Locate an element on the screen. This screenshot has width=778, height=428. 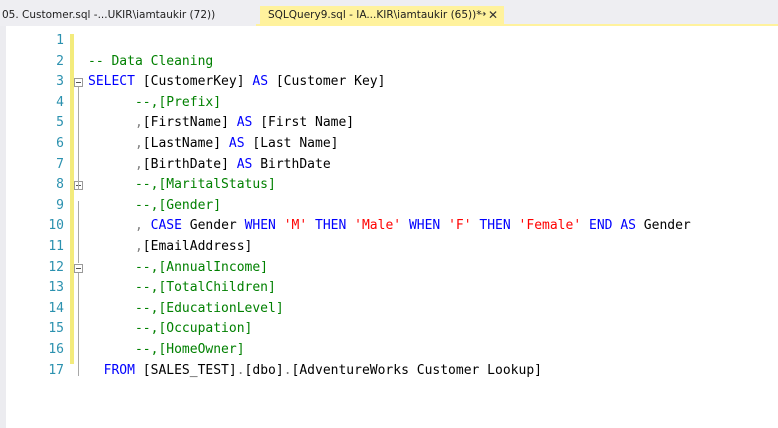
line-number: 9 is located at coordinates (60, 205).